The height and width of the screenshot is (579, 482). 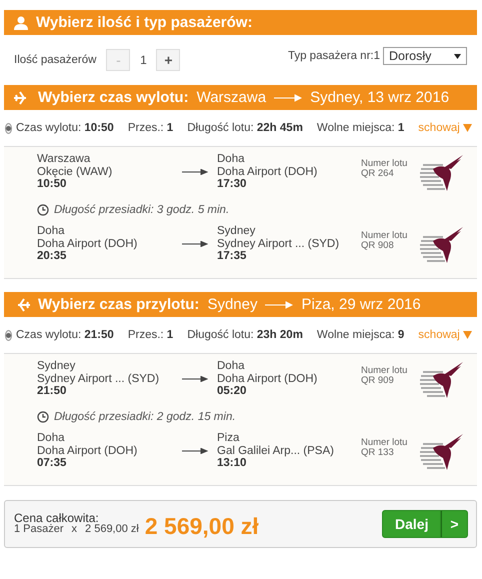 I want to click on airport-name: Okęcie (WAW), so click(x=75, y=172).